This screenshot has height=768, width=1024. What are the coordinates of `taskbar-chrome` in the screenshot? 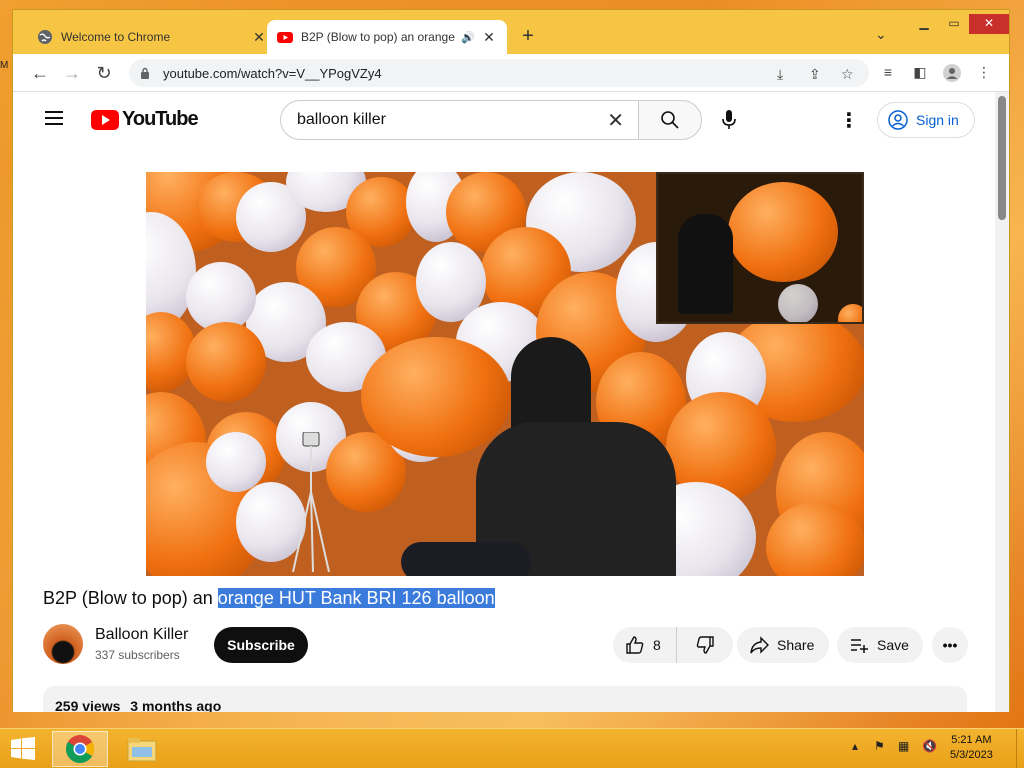 It's located at (80, 749).